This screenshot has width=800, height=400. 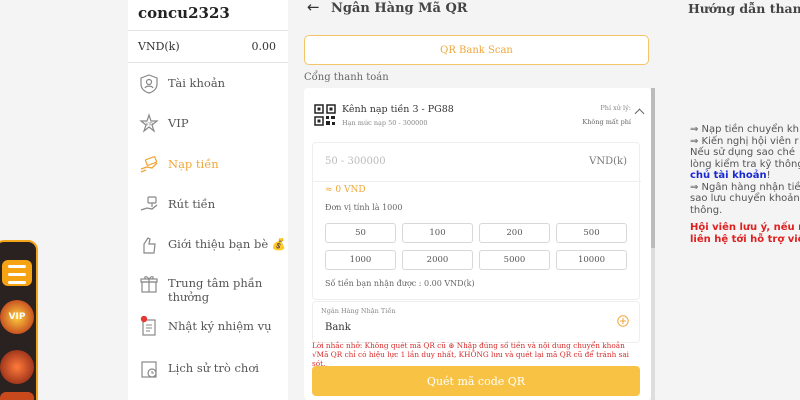 What do you see at coordinates (358, 311) in the screenshot?
I see `bank-field-label: Ngân Hàng Nhận Tiền` at bounding box center [358, 311].